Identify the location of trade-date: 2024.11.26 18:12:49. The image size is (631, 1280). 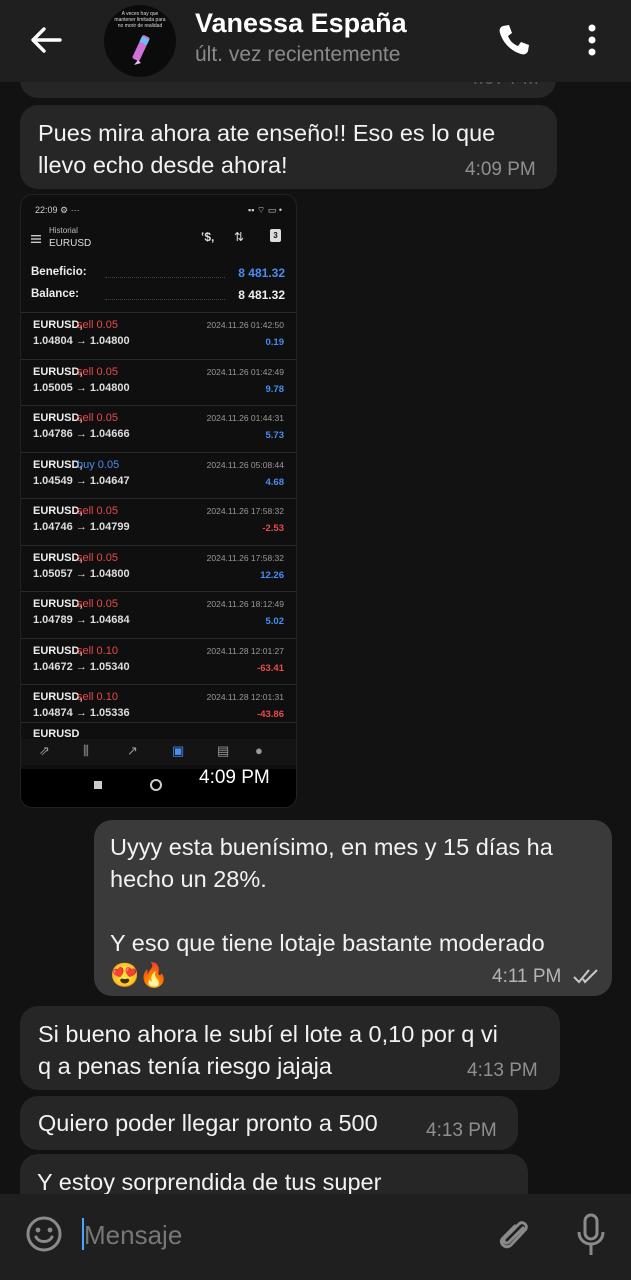
(245, 604).